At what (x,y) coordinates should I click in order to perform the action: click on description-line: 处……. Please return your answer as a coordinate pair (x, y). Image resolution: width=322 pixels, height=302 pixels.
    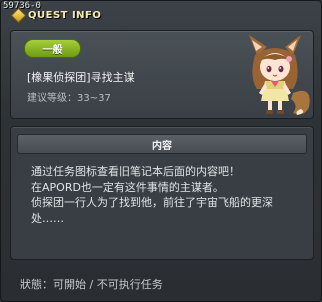
    Looking at the image, I should click on (47, 218).